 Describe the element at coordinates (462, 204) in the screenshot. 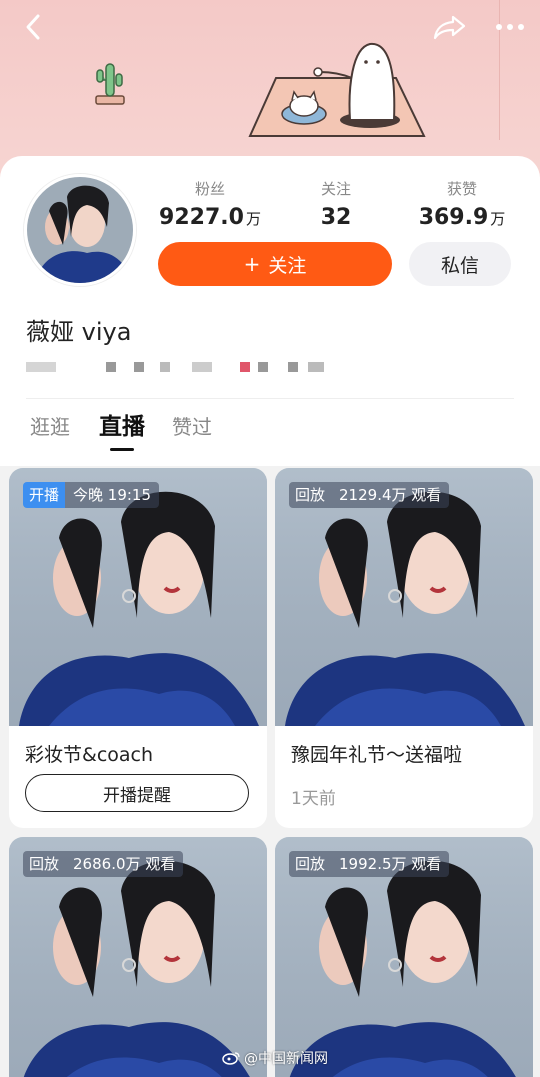

I see `likes-stat: 获赞 369.9 万` at that location.